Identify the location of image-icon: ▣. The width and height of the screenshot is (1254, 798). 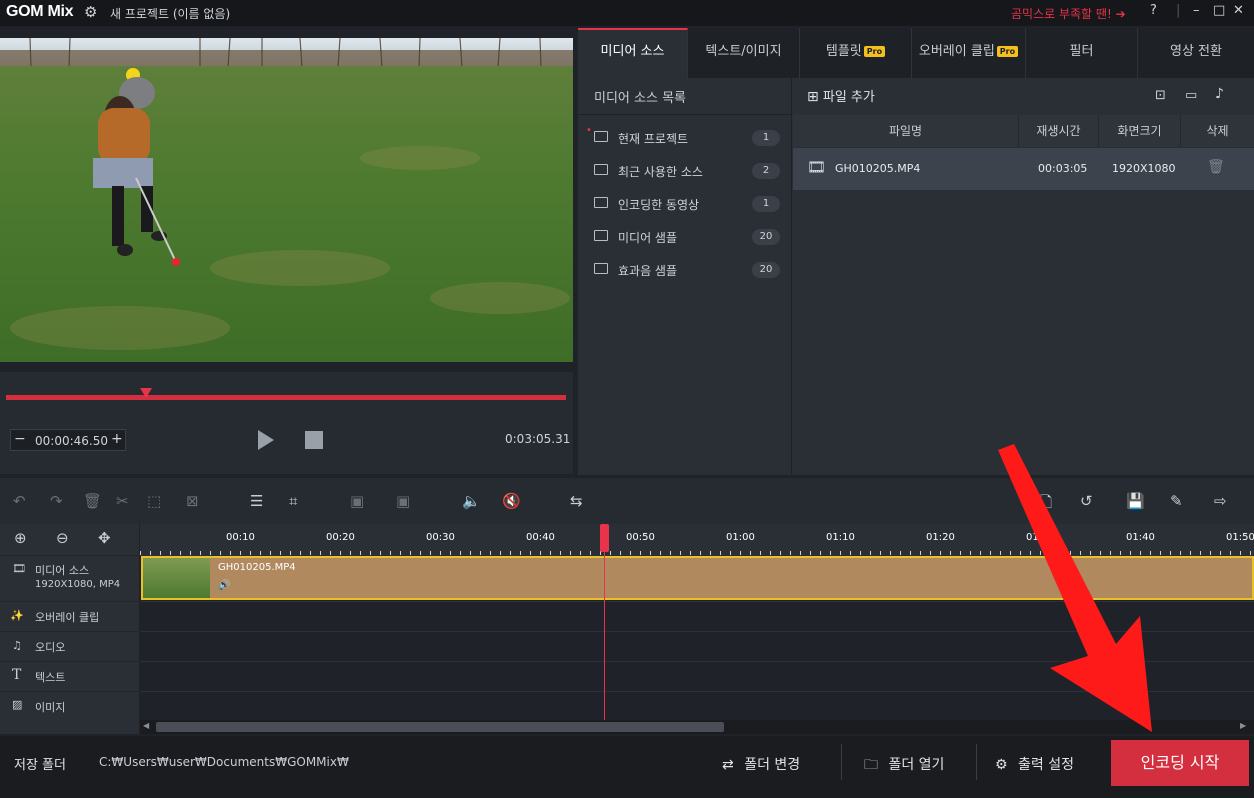
(357, 501).